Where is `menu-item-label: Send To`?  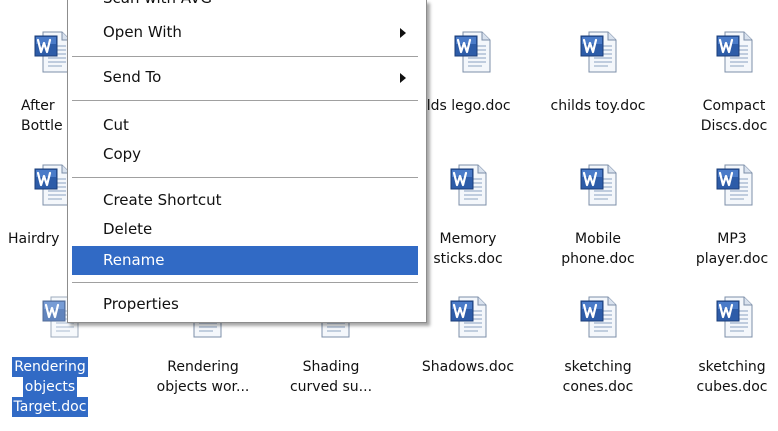
menu-item-label: Send To is located at coordinates (132, 77).